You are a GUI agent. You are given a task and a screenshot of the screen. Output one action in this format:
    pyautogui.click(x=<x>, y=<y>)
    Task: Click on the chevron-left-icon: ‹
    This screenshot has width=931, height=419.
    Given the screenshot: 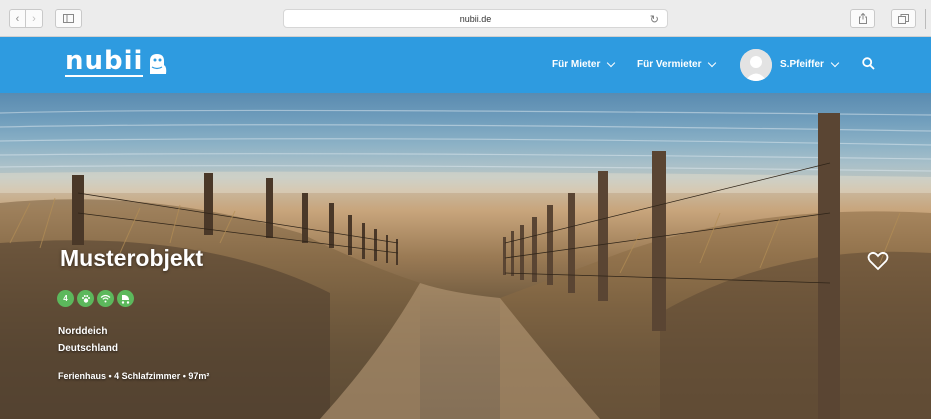 What is the action you would take?
    pyautogui.click(x=17, y=18)
    